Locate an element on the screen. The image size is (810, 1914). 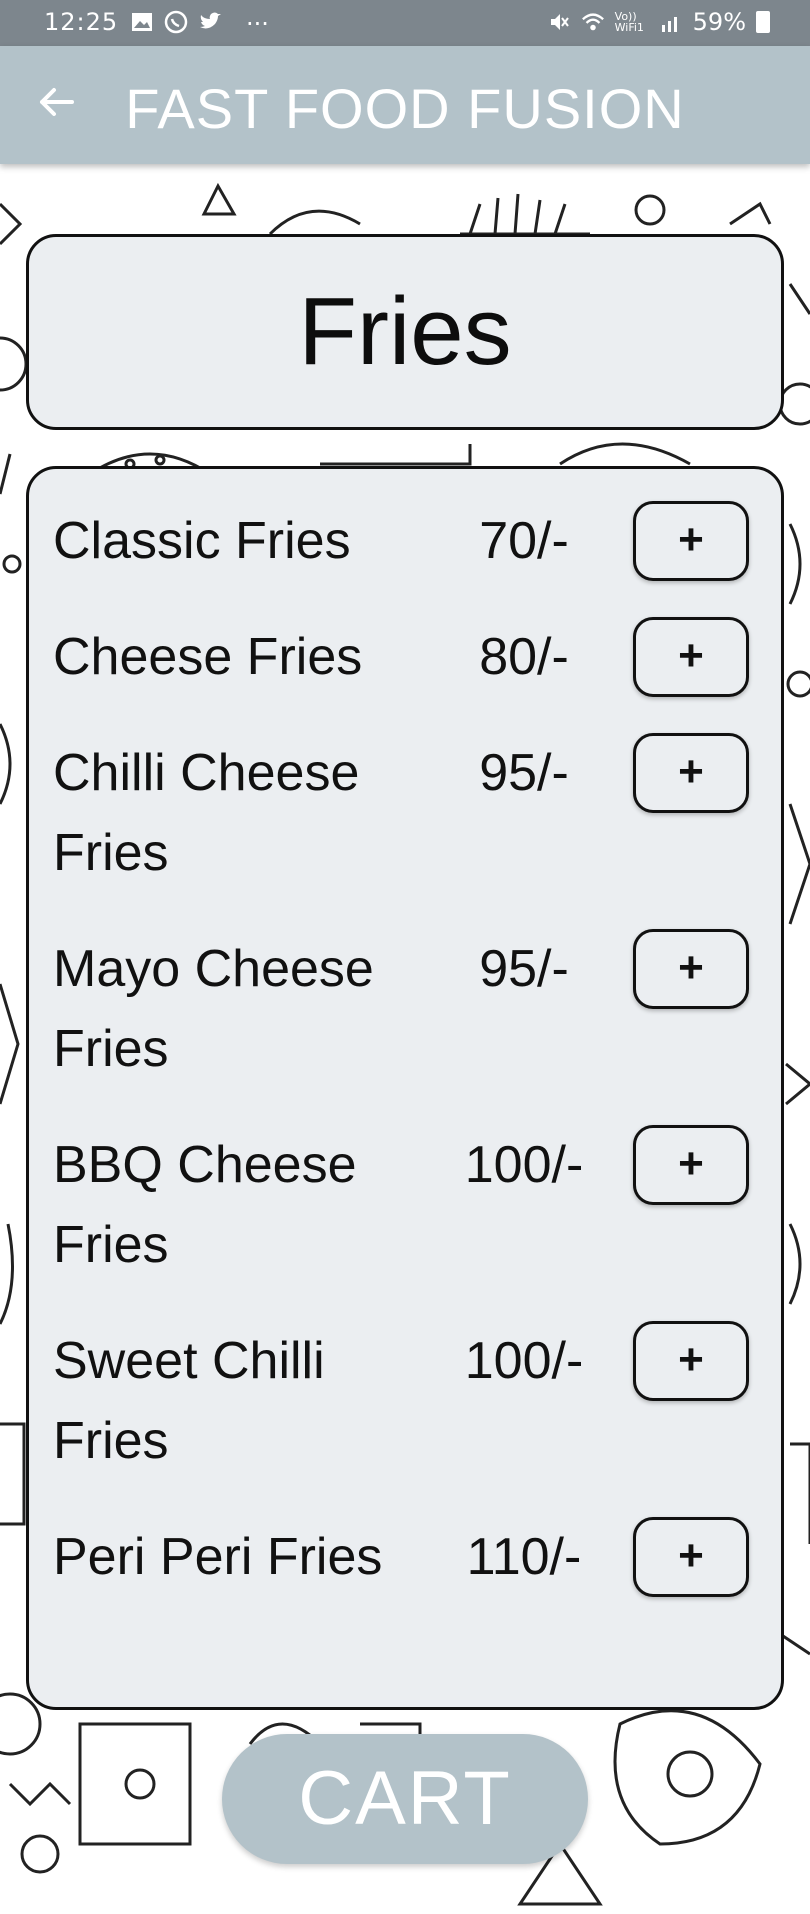
menu-item-price: 70/- is located at coordinates (524, 541).